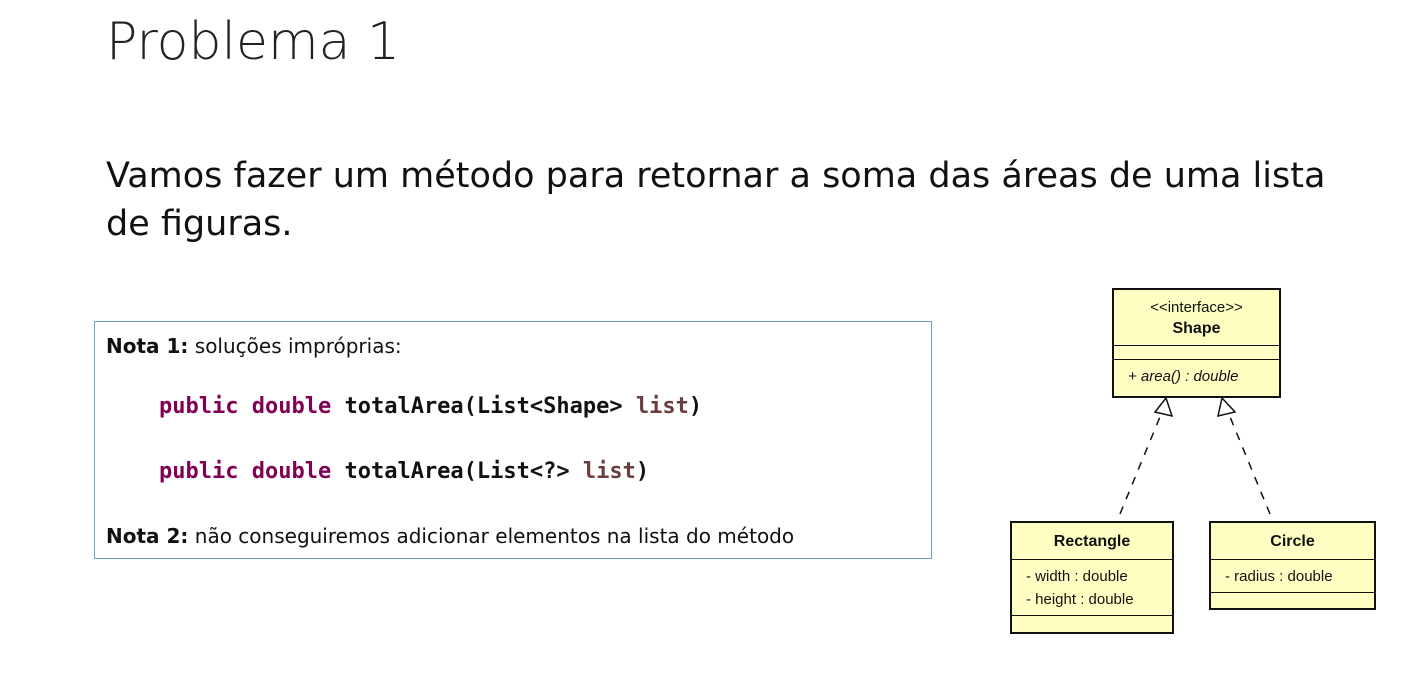 Image resolution: width=1426 pixels, height=692 pixels. What do you see at coordinates (1279, 576) in the screenshot?
I see `circle-attr-radius: - radius : double` at bounding box center [1279, 576].